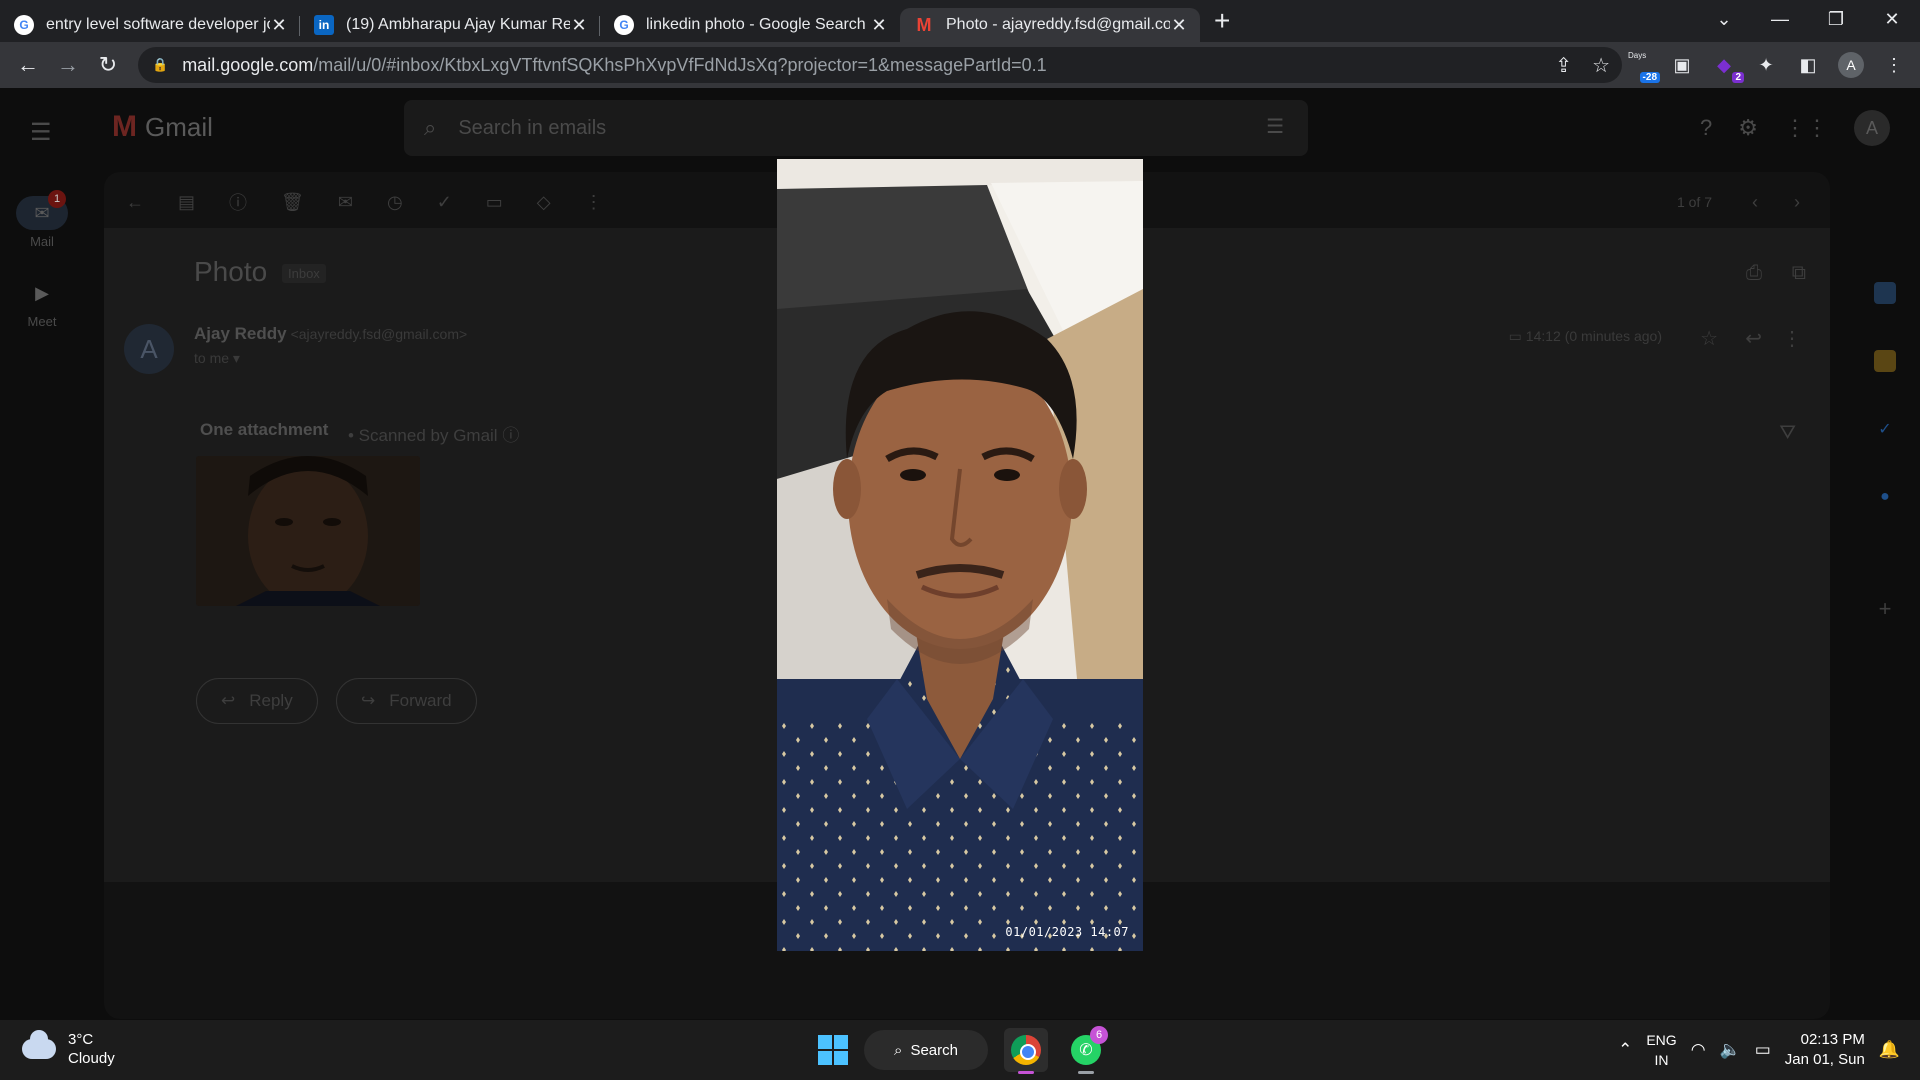  I want to click on print-icon: ⎙, so click(1754, 273).